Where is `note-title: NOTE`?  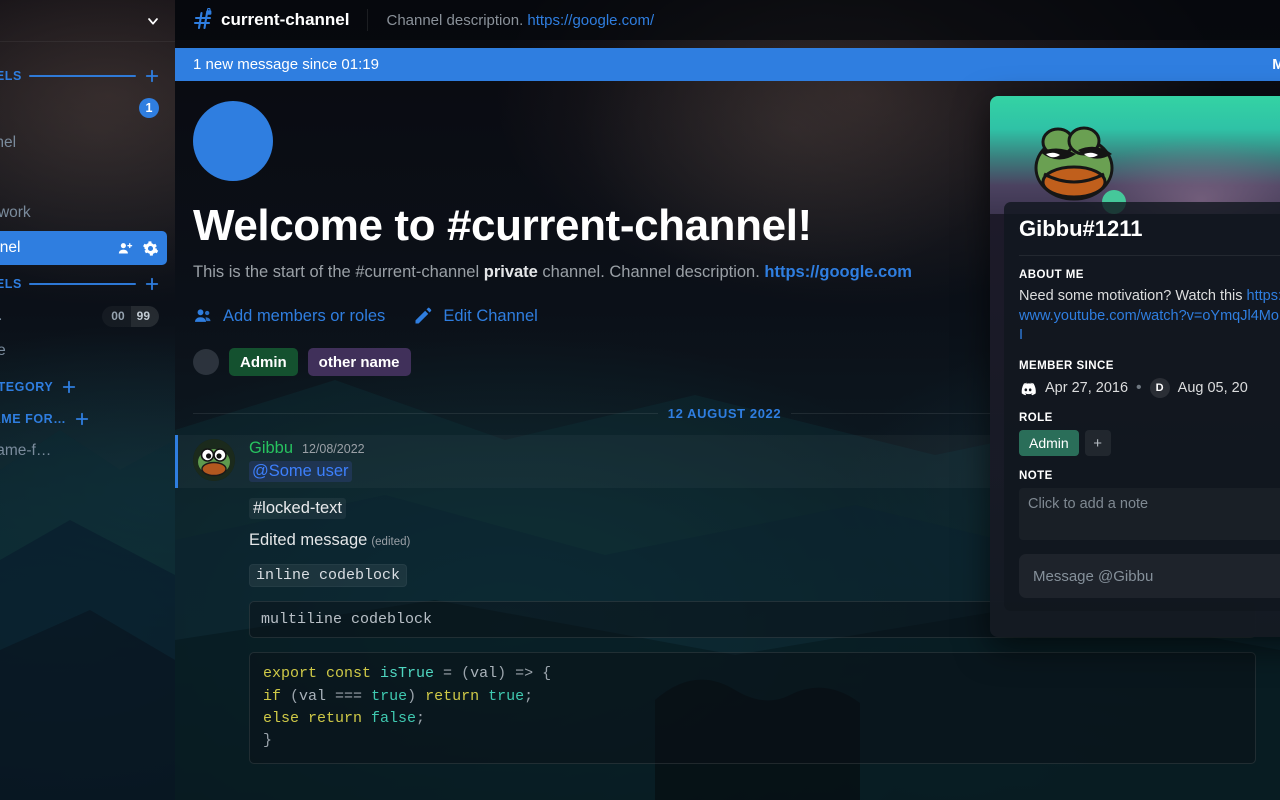
note-title: NOTE is located at coordinates (1036, 476).